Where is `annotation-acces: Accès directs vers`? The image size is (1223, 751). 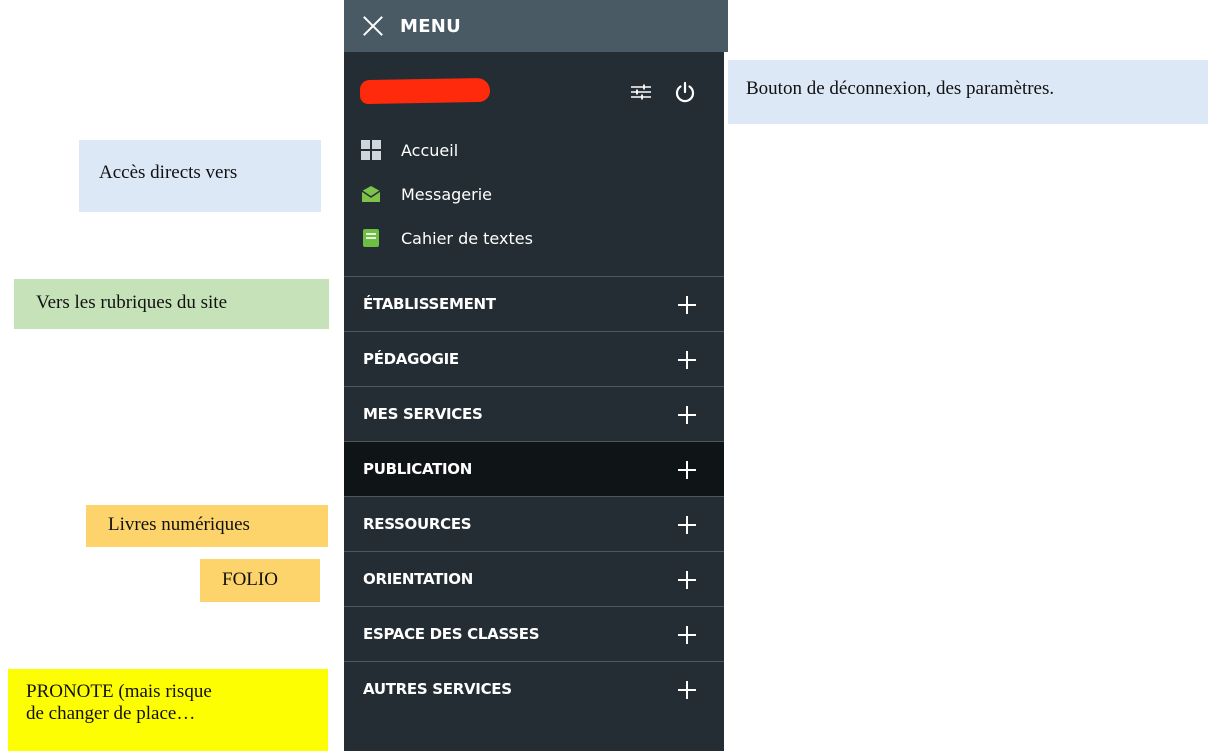
annotation-acces: Accès directs vers is located at coordinates (200, 176).